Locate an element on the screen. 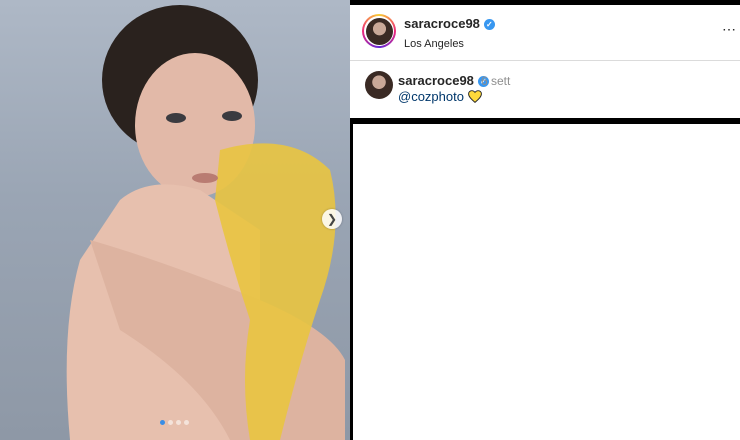 The width and height of the screenshot is (740, 440). next-photo-button: ❯ is located at coordinates (332, 219).